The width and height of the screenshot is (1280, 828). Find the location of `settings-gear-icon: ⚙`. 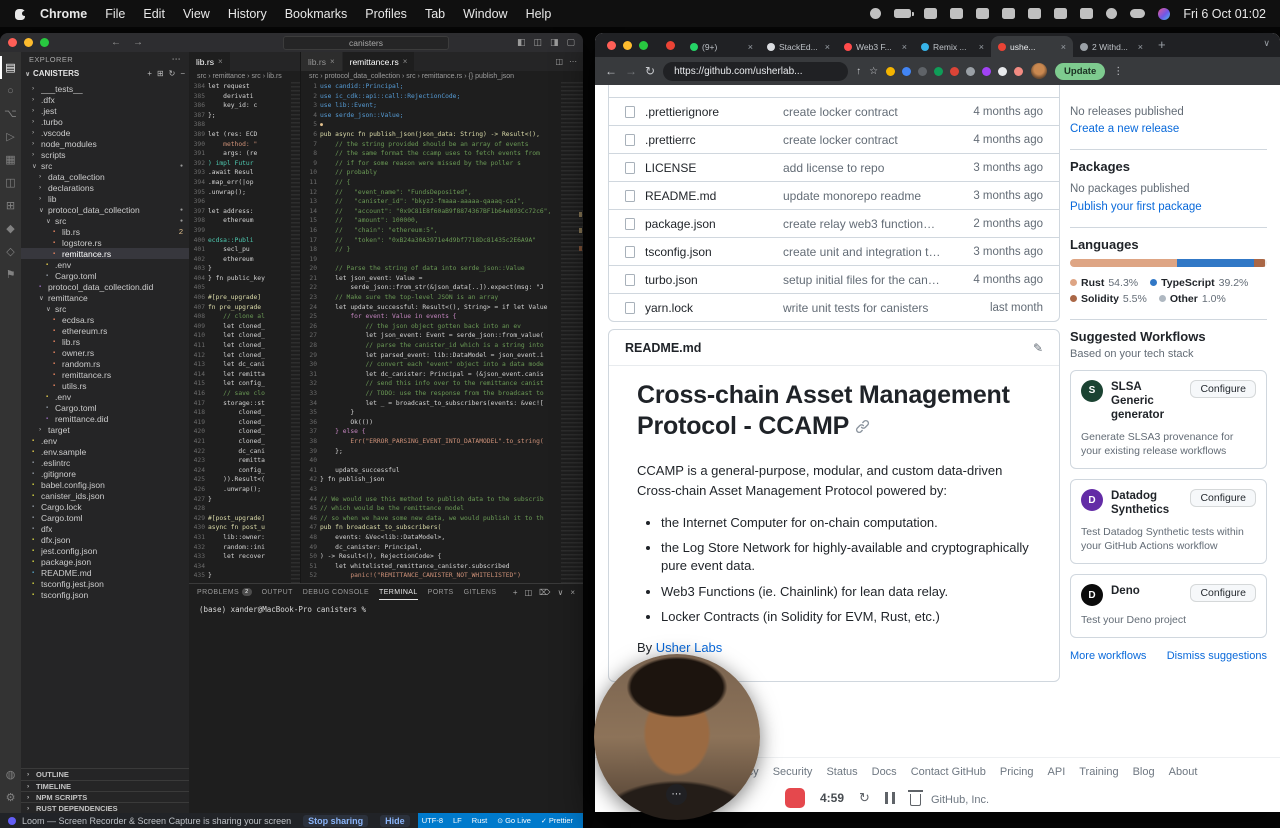

settings-gear-icon: ⚙ is located at coordinates (10, 797).